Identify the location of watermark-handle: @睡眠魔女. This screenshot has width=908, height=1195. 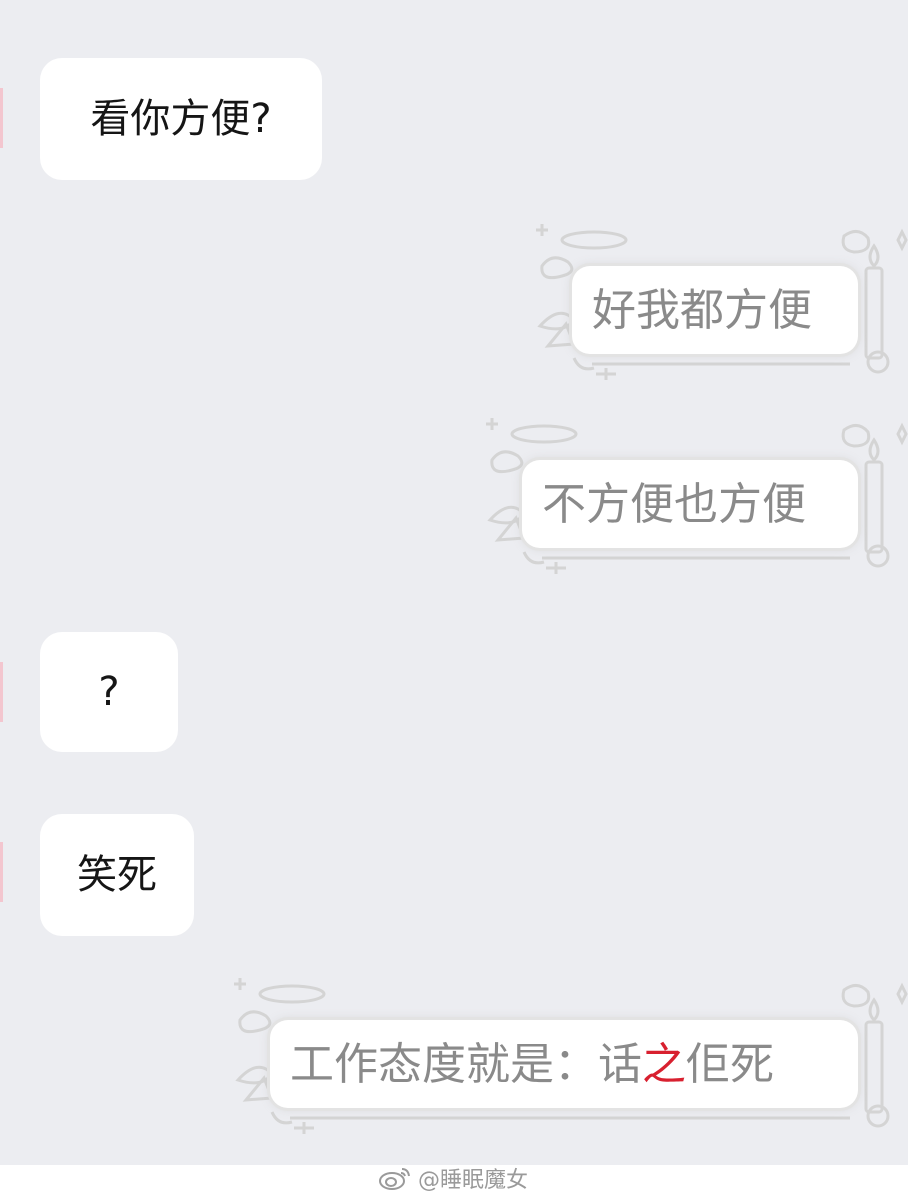
(473, 1180).